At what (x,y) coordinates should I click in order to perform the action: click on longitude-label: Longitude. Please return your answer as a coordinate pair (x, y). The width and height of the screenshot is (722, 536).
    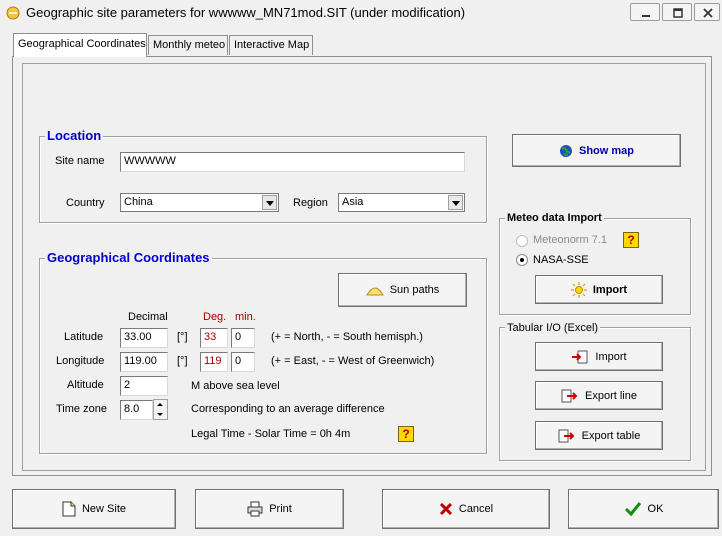
    Looking at the image, I should click on (80, 361).